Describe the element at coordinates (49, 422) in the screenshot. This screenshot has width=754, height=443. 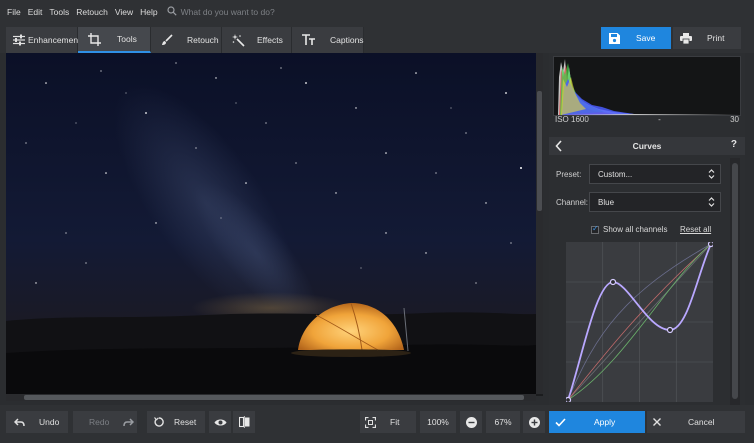
I see `undo-label: Undo` at that location.